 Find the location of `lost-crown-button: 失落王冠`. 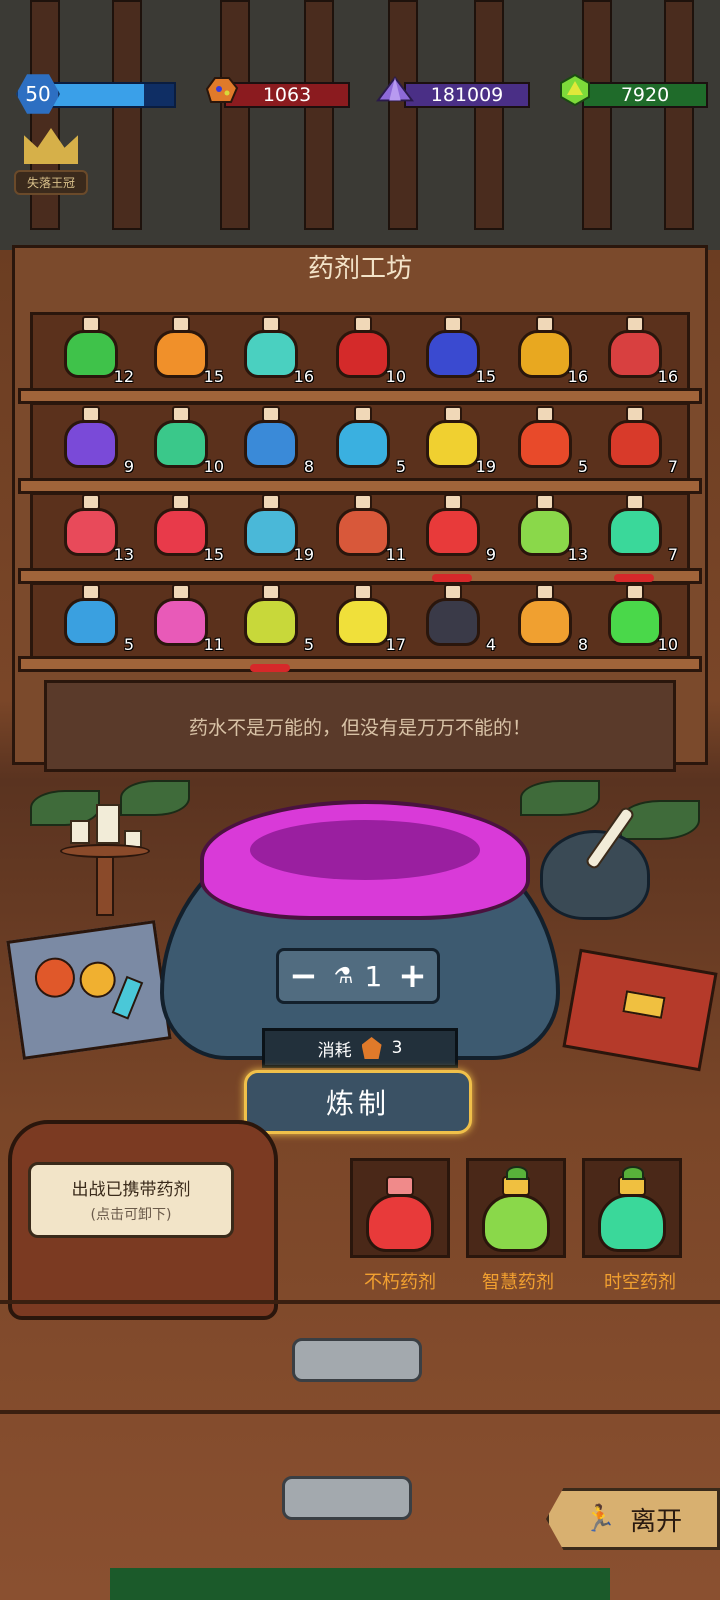

lost-crown-button: 失落王冠 is located at coordinates (51, 163).